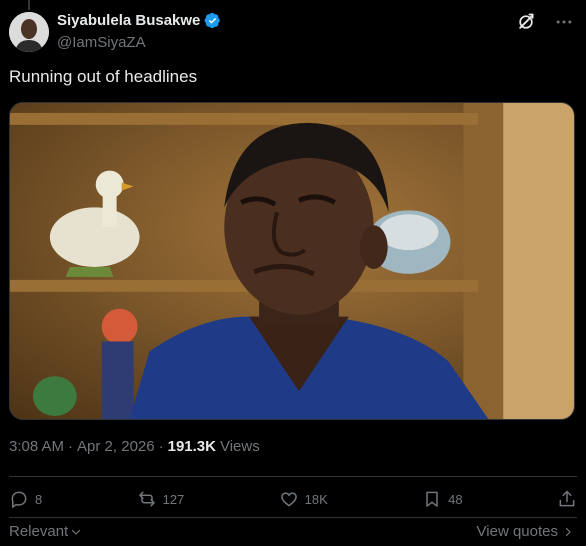  Describe the element at coordinates (239, 446) in the screenshot. I see `views-label: Views` at that location.